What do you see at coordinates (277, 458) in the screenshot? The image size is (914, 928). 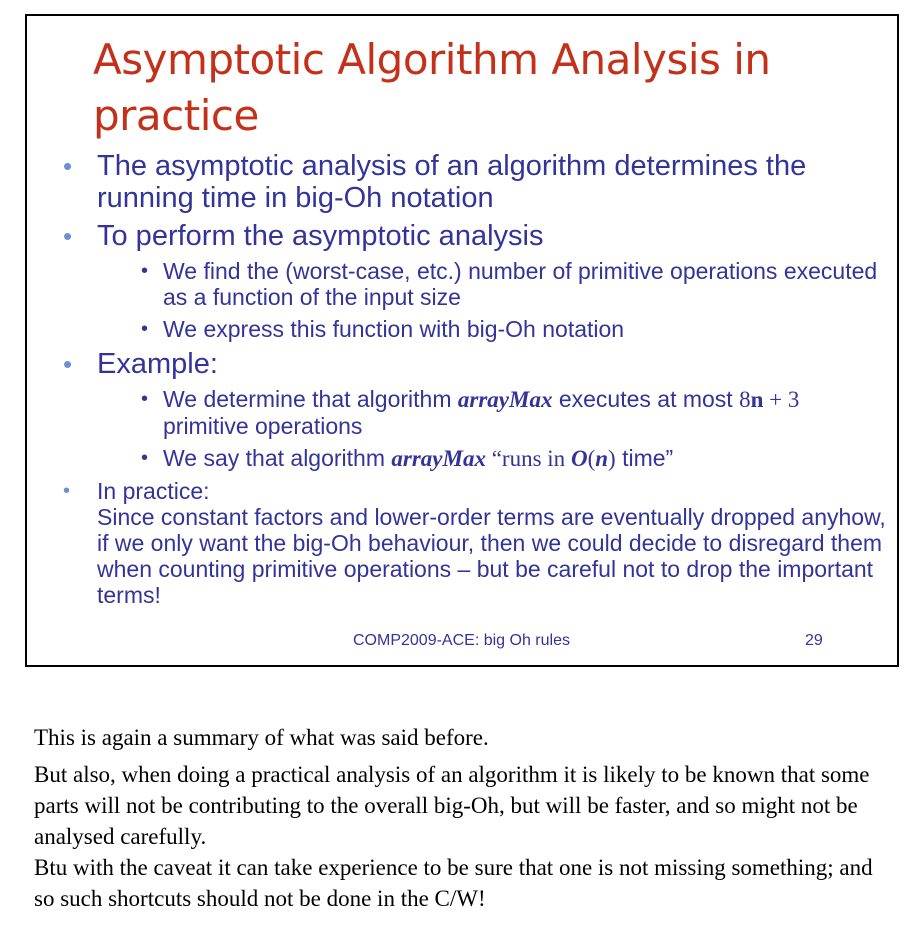 I see `text-segment: We say that algorithm` at bounding box center [277, 458].